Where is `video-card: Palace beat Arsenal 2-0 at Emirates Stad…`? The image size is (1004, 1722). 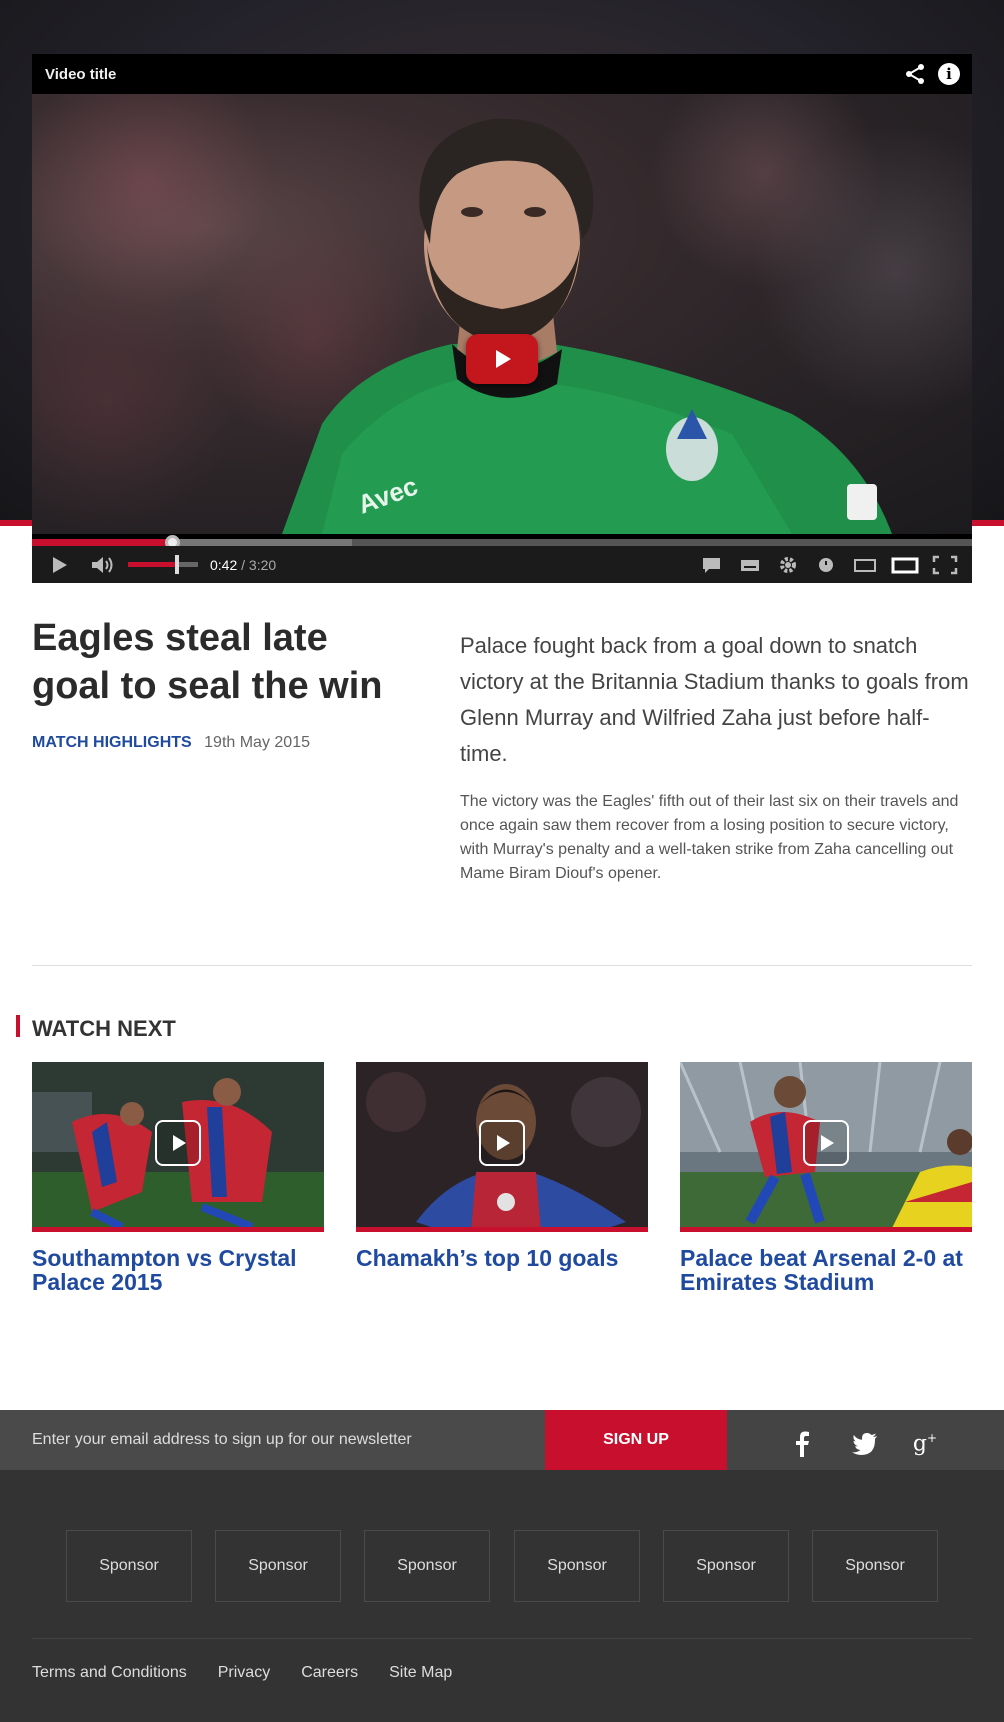 video-card: Palace beat Arsenal 2-0 at Emirates Stad… is located at coordinates (826, 1178).